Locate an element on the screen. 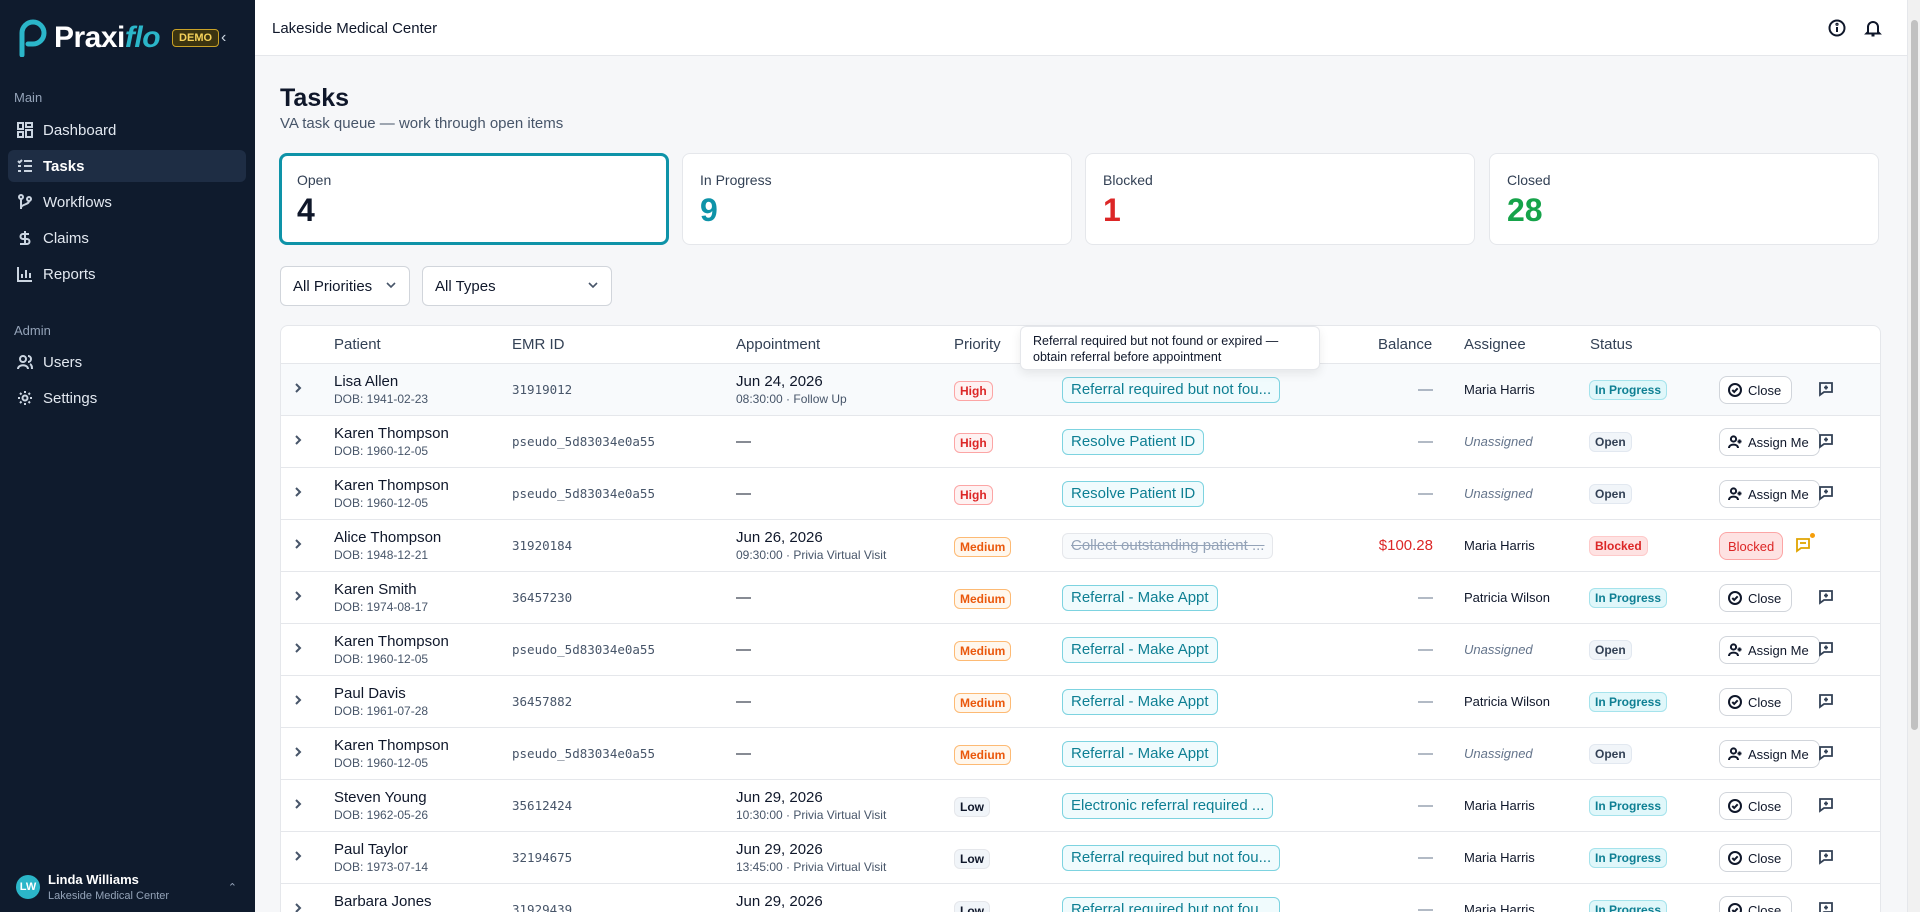 The image size is (1920, 912). patient-name: Lisa Allen is located at coordinates (366, 381).